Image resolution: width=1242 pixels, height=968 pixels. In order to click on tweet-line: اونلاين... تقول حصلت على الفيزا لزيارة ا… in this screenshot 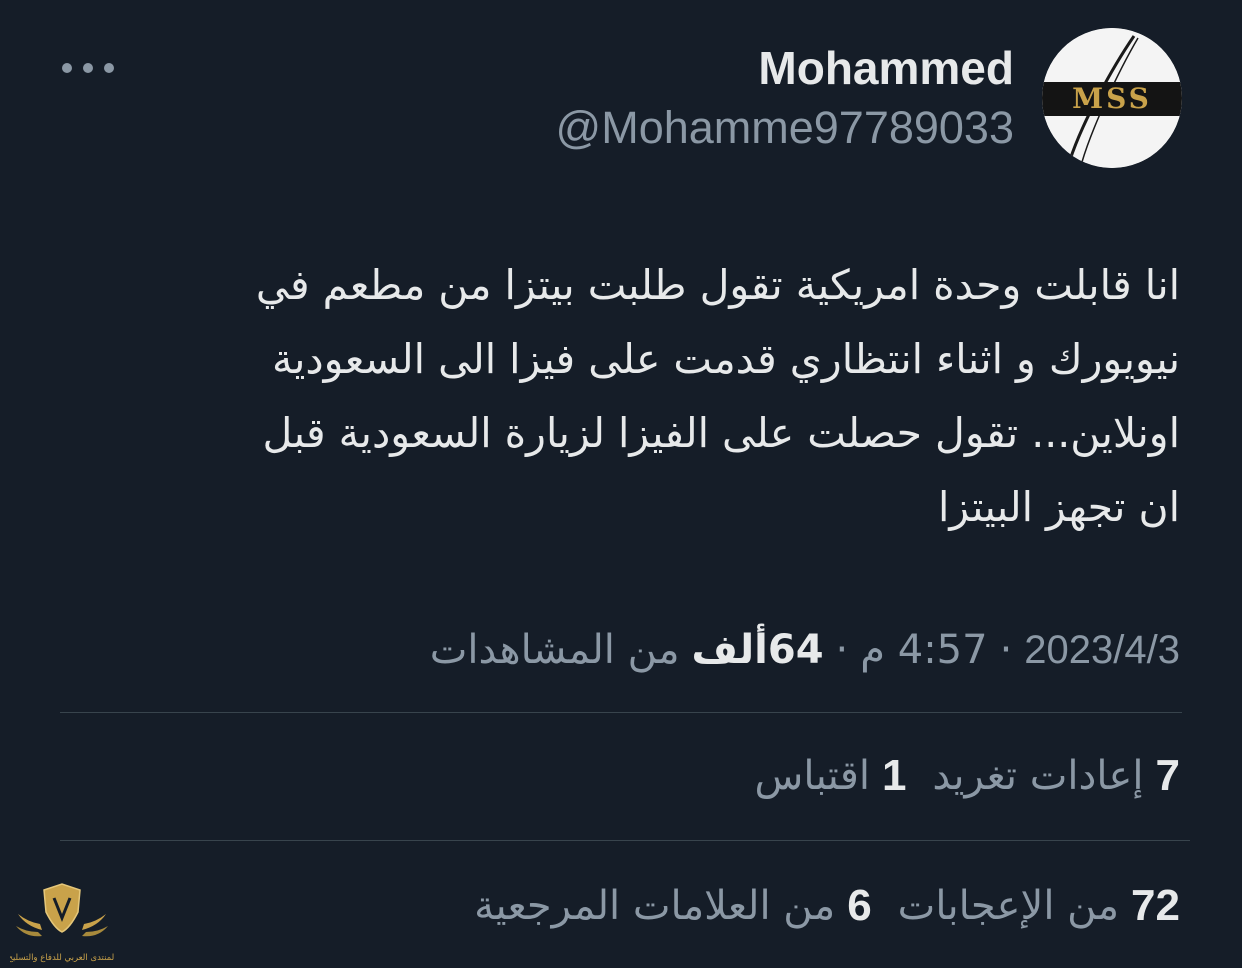, I will do `click(721, 433)`.